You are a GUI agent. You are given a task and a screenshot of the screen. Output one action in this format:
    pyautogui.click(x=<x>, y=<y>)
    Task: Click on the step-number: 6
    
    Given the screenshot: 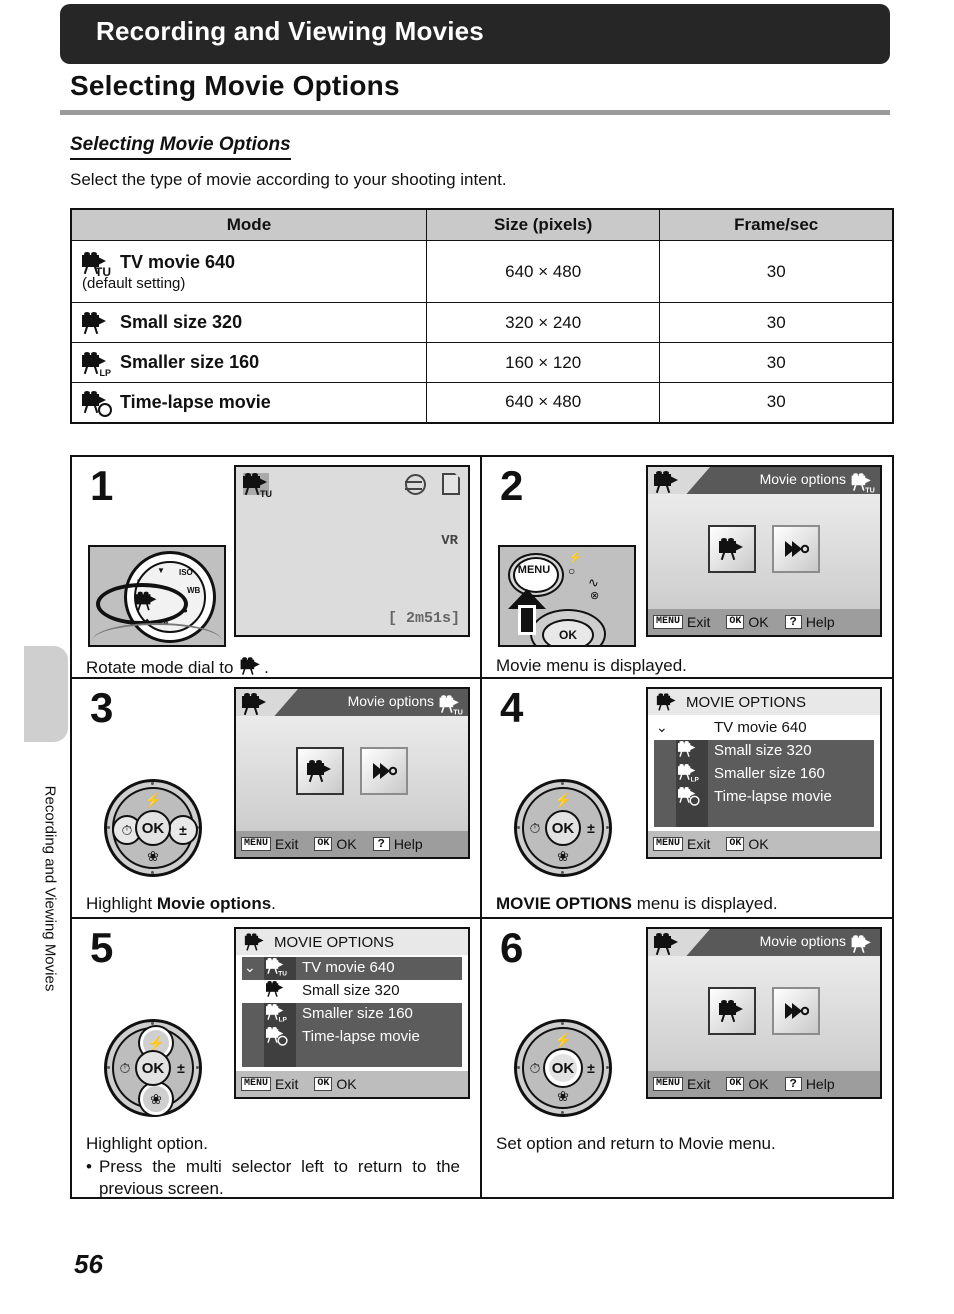 What is the action you would take?
    pyautogui.click(x=512, y=947)
    